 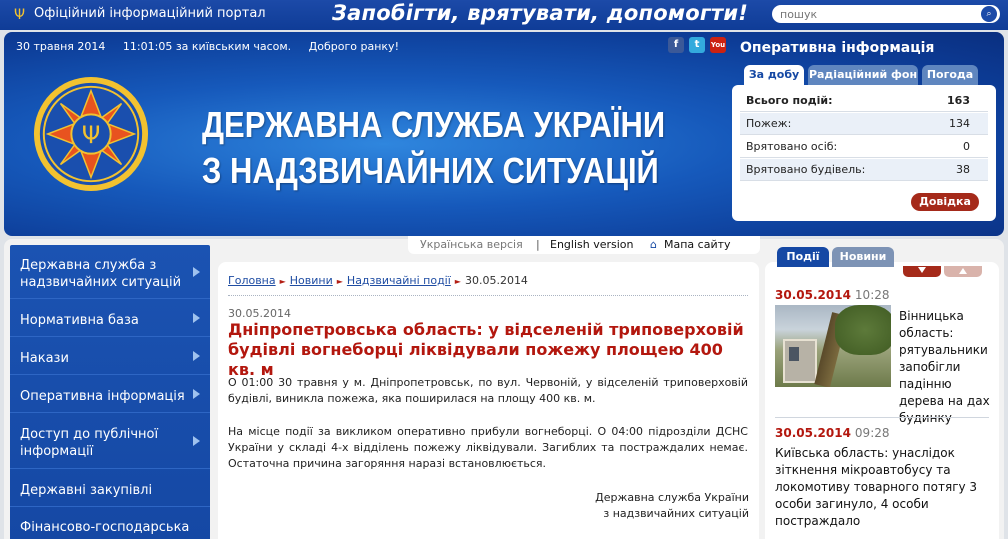 I want to click on svg-text: Ψ, so click(x=91, y=135).